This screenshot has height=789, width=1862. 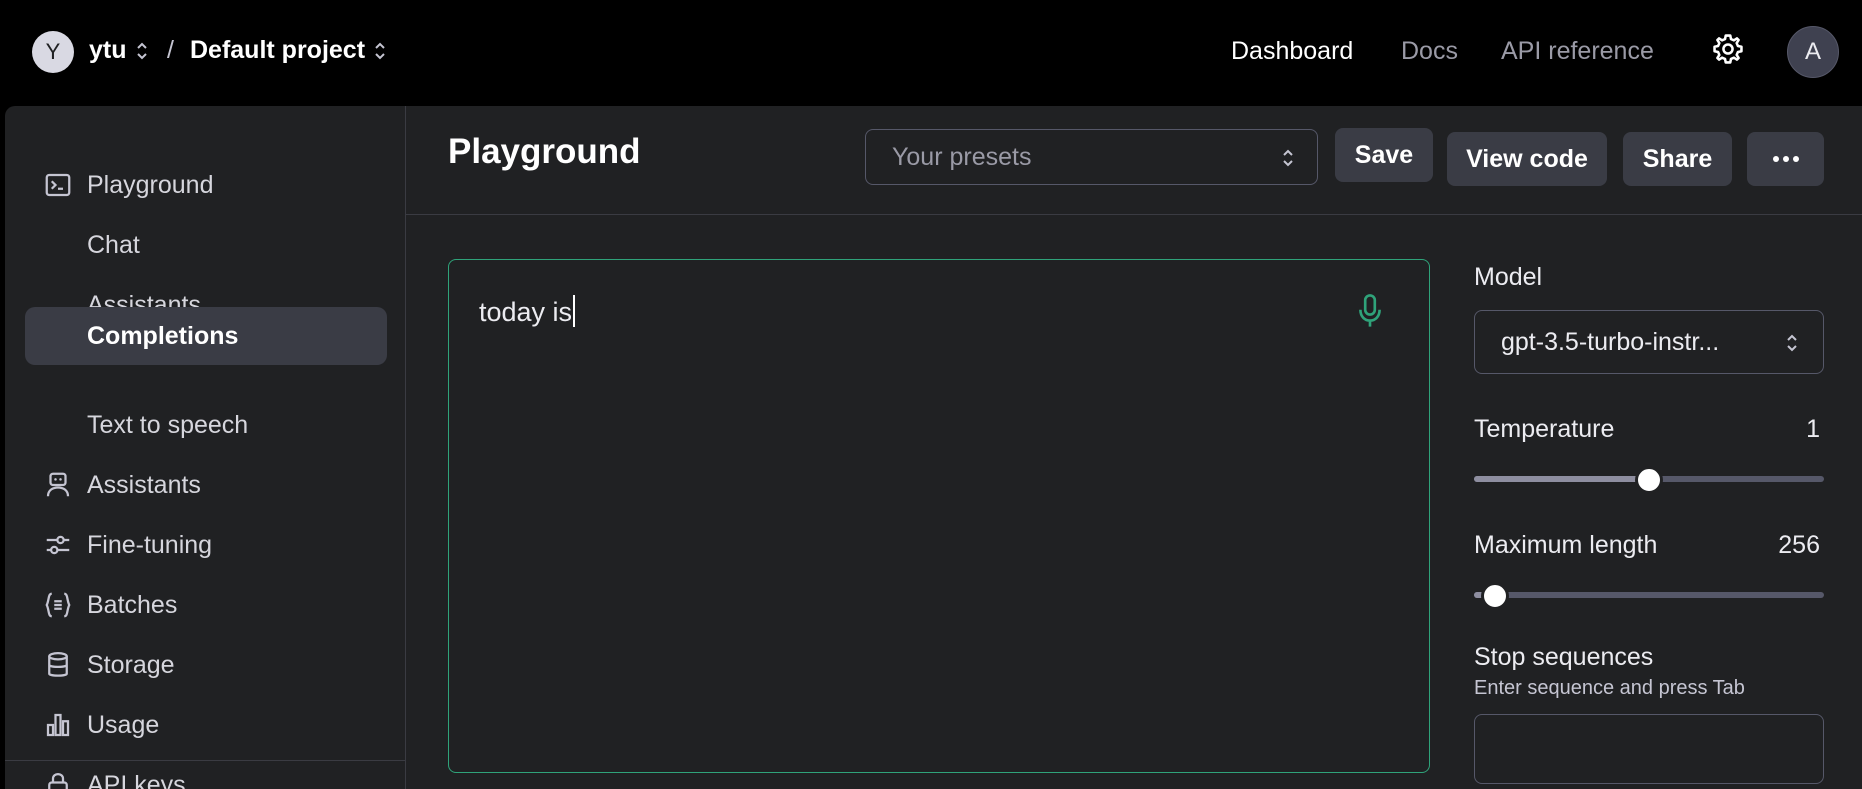 I want to click on prompt-text: today is, so click(x=527, y=311).